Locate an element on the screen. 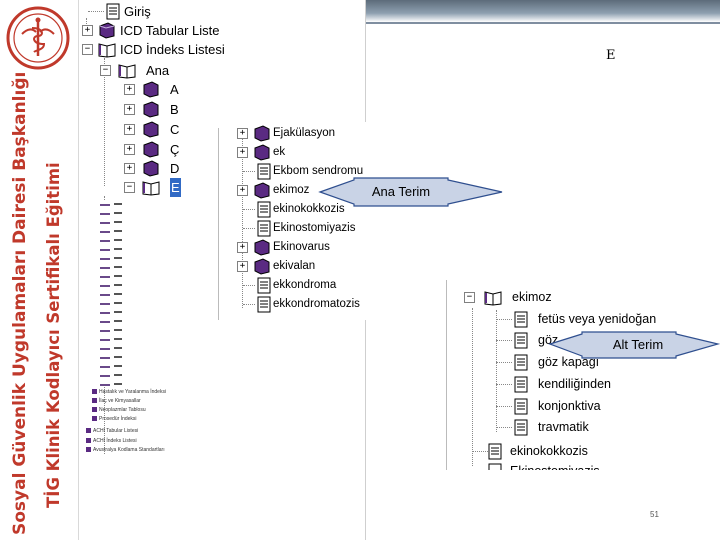 This screenshot has width=720, height=540. alt-terim-callout: Alt Terim is located at coordinates (634, 345).